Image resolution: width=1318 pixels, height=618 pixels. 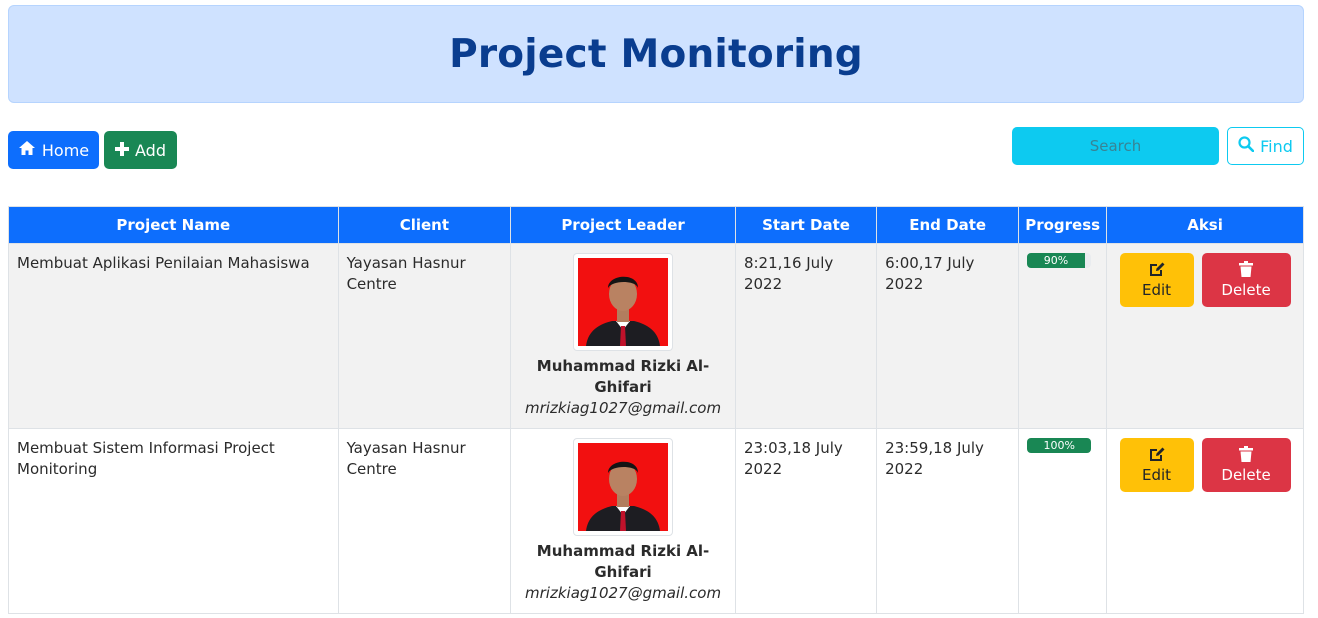 What do you see at coordinates (948, 521) in the screenshot?
I see `end-date-cell: 23:59,18 July 2022` at bounding box center [948, 521].